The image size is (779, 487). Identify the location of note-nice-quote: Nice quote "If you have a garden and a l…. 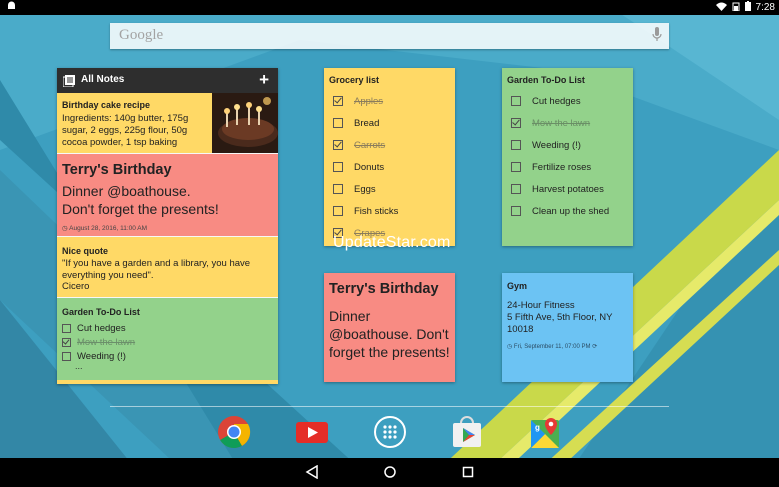
(167, 267).